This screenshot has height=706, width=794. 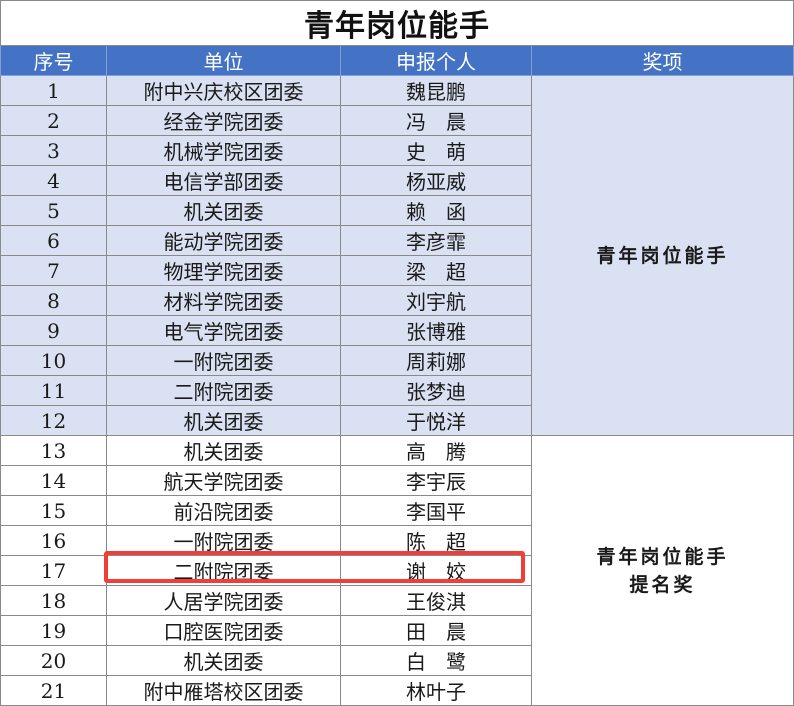 I want to click on award-line-1: 青年岗位能手, so click(x=662, y=556).